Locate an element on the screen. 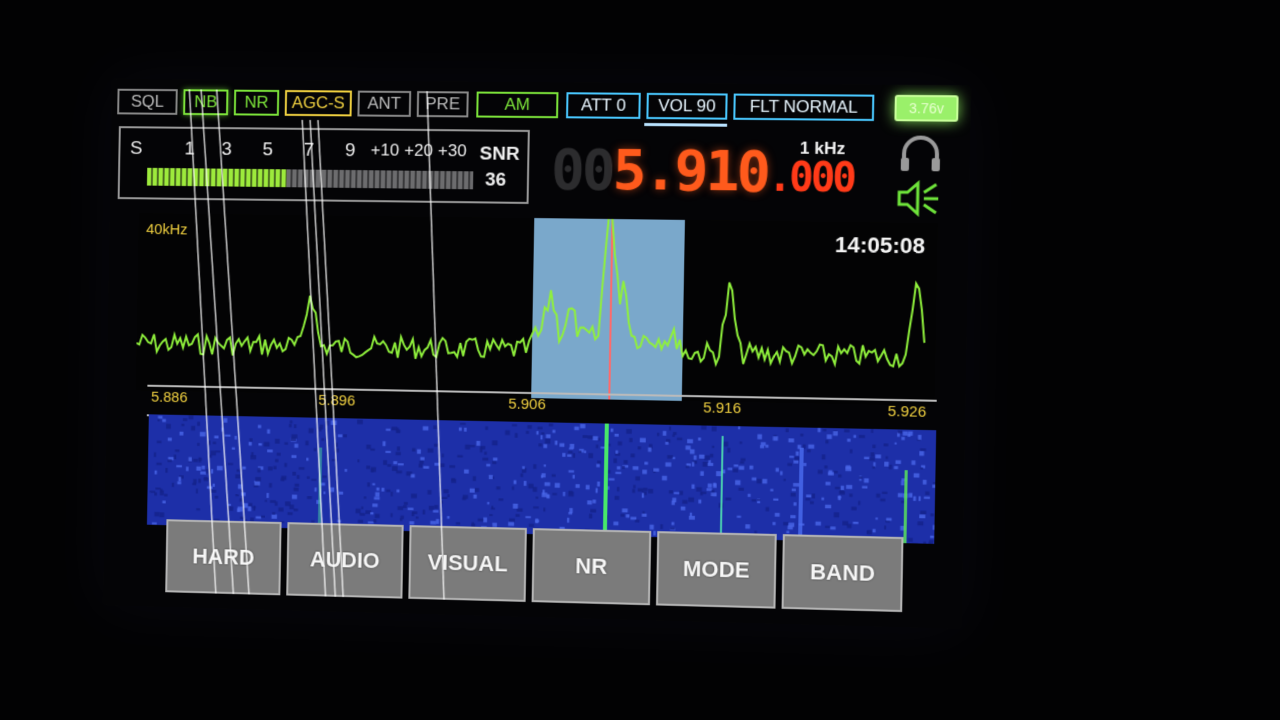 The image size is (1280, 720). scale-tick: 5.886 is located at coordinates (169, 397).